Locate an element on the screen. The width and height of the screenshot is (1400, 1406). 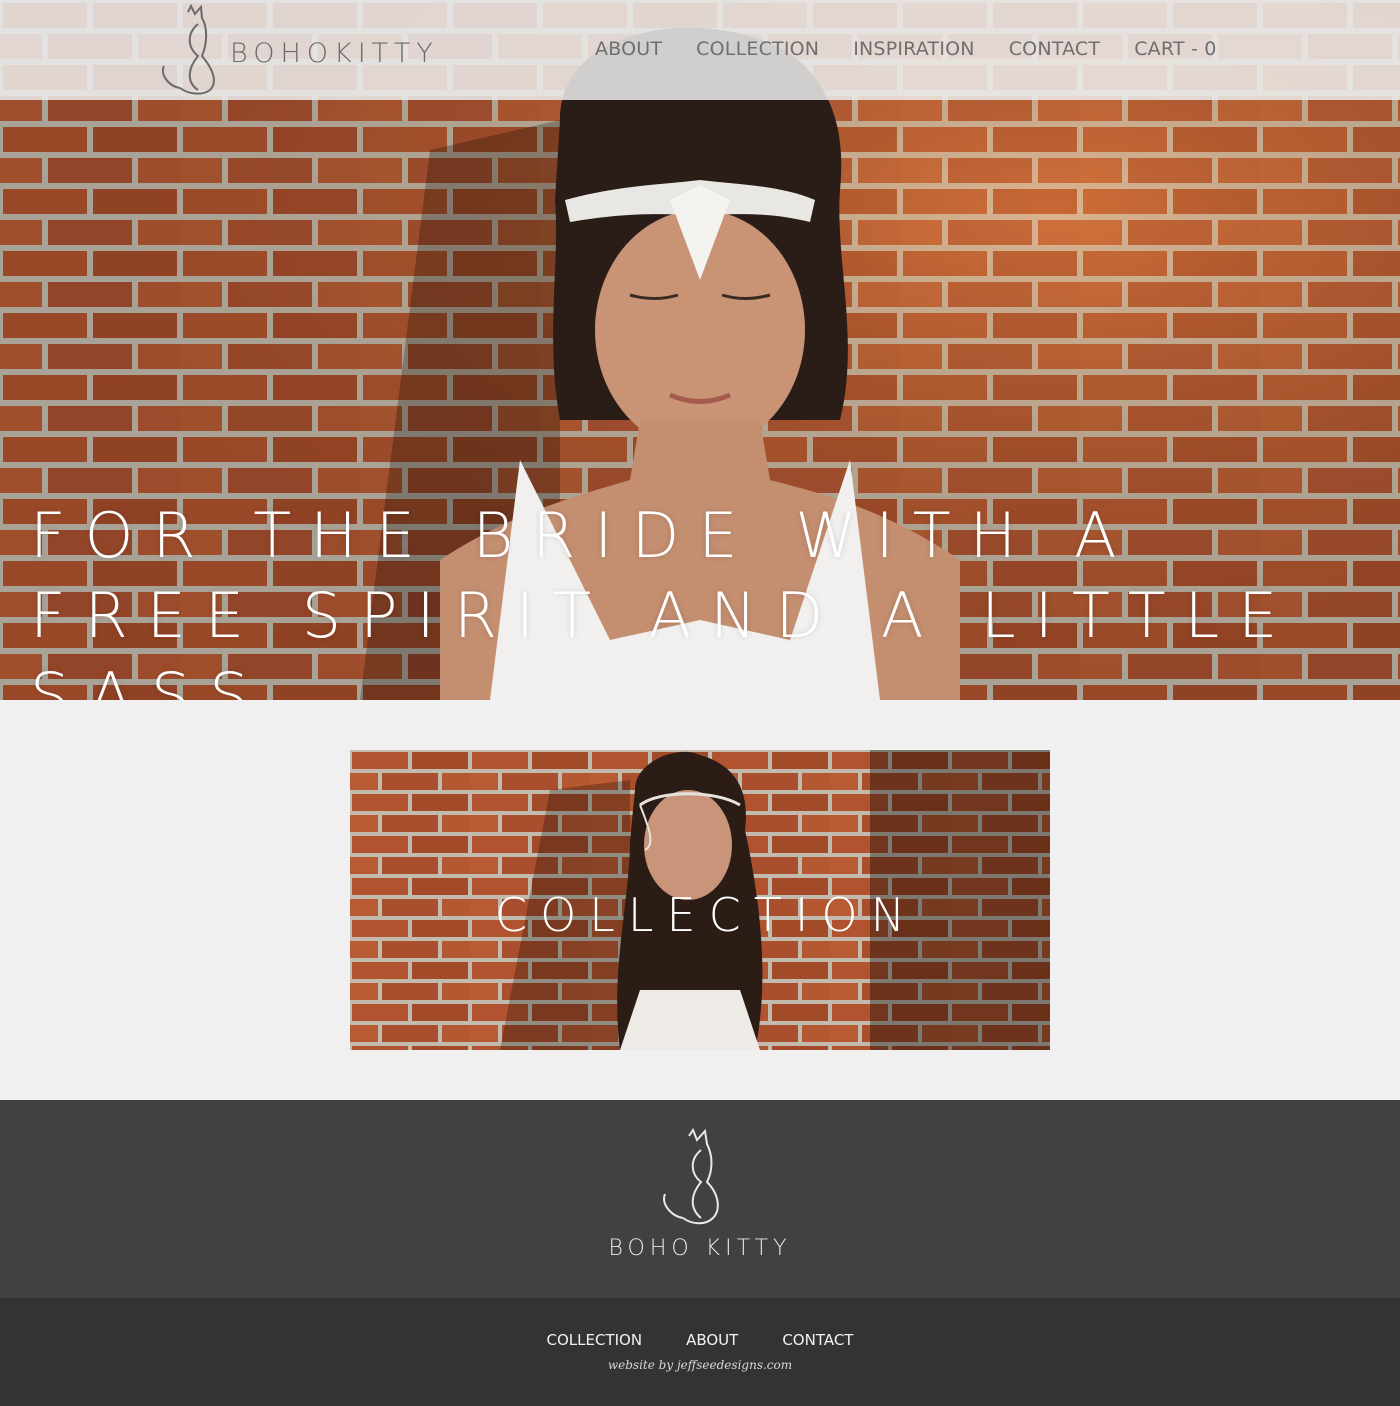
footer-nav-about: ABOUT is located at coordinates (712, 1340).